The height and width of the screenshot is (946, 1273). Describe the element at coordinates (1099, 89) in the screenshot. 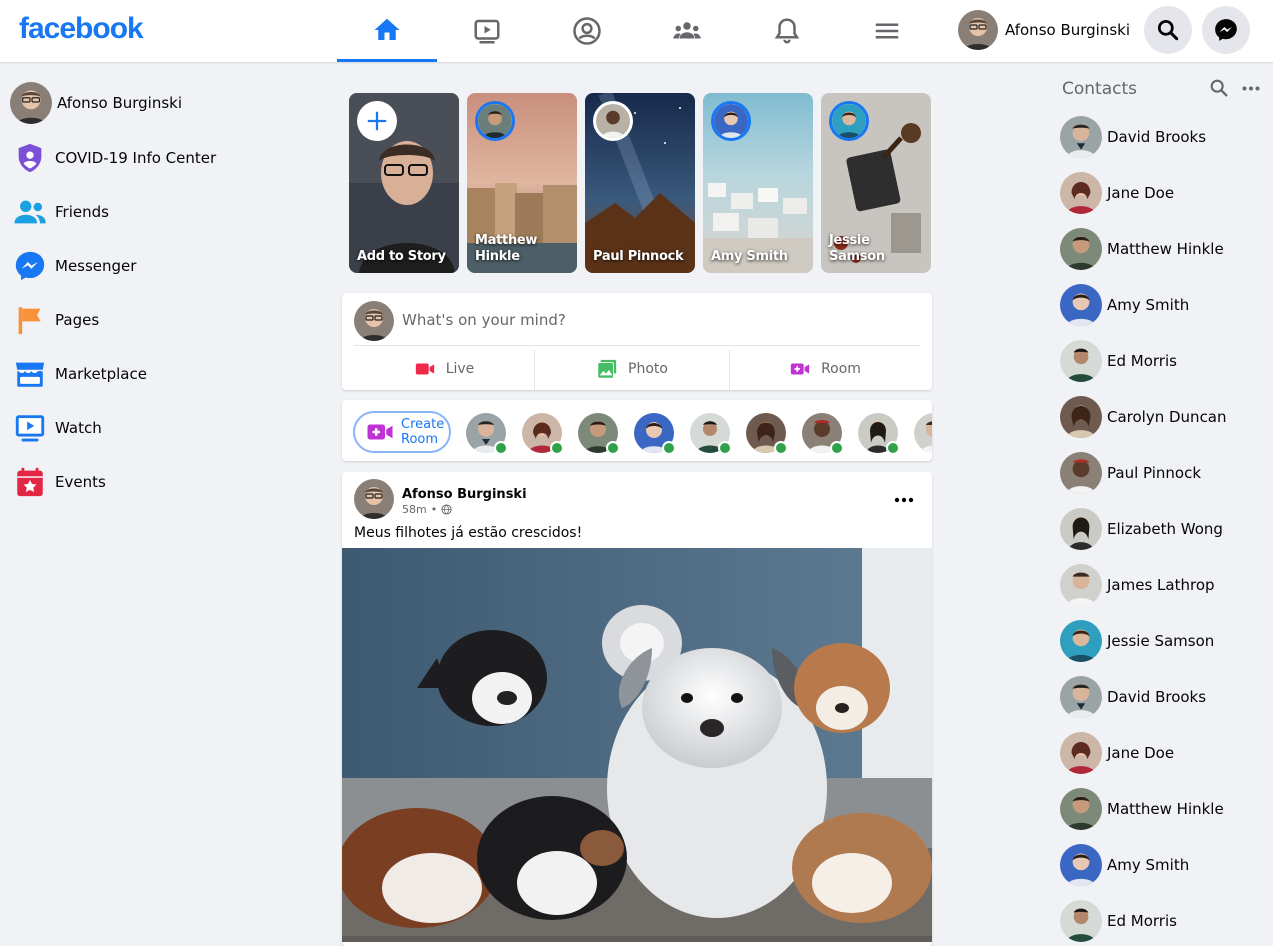

I see `contacts-title: Contacts` at that location.